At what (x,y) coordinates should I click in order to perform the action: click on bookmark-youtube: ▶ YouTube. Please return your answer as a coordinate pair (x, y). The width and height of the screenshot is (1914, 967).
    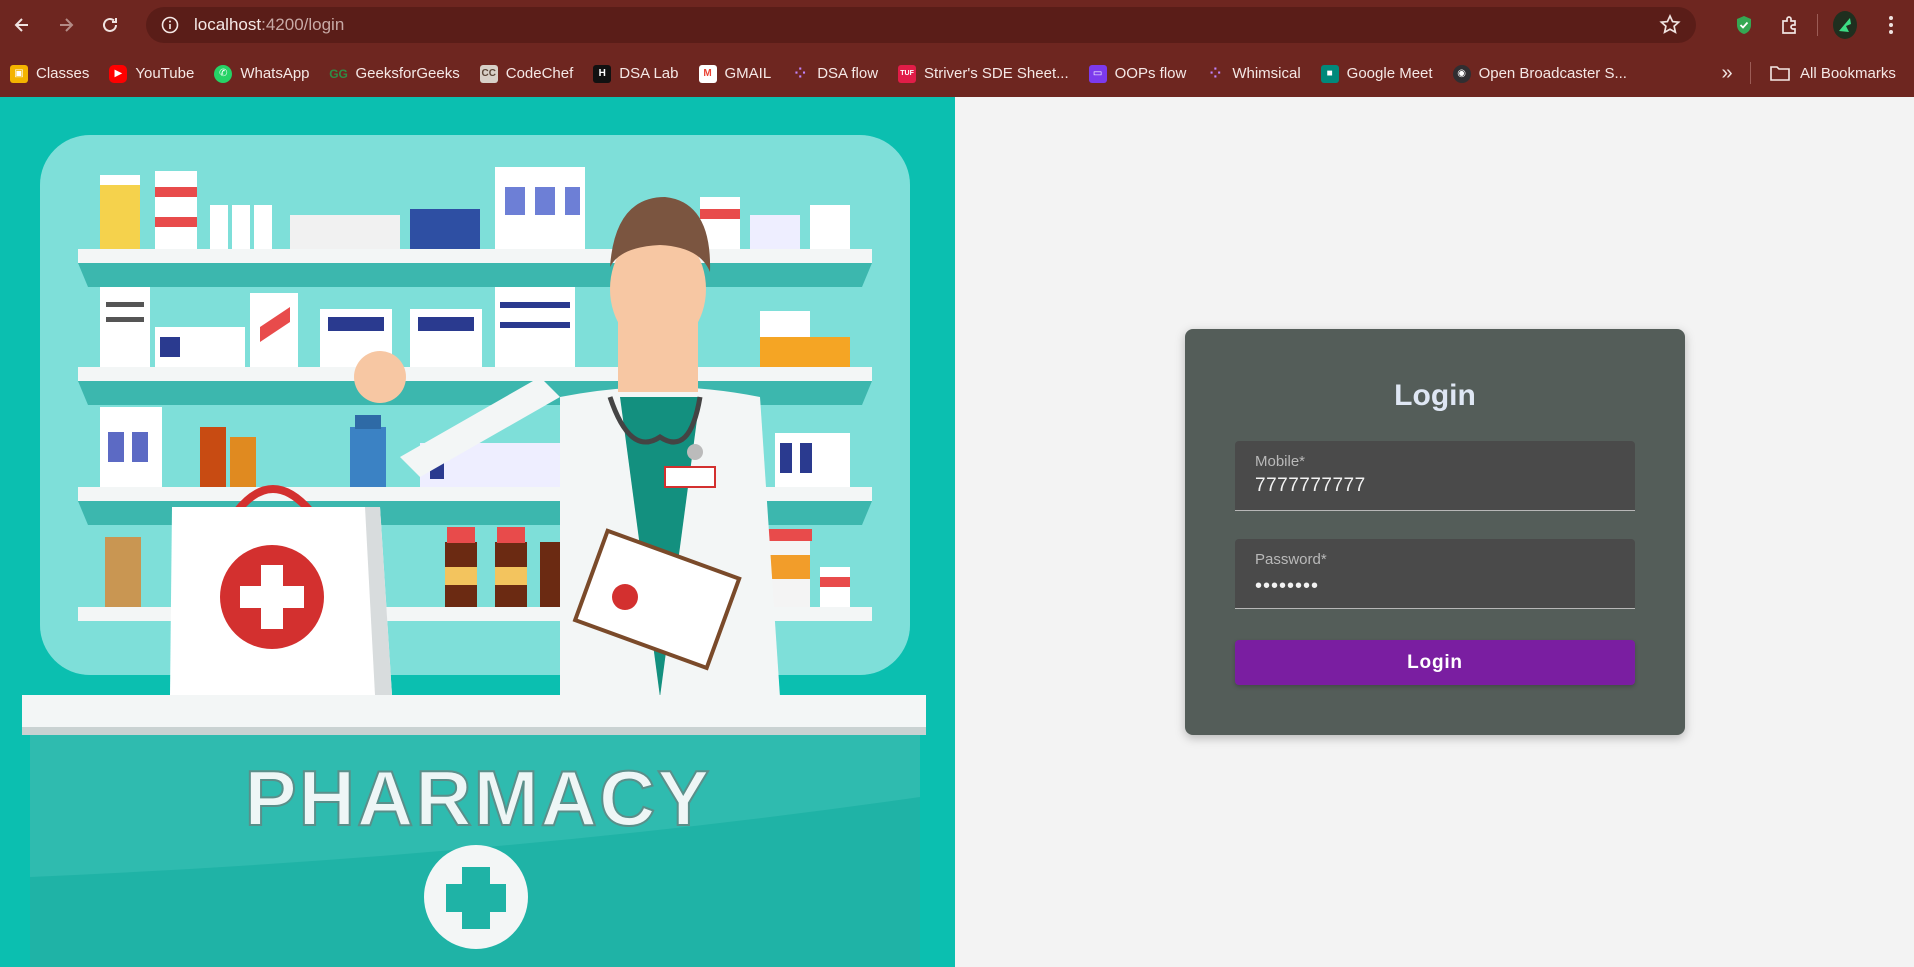
    Looking at the image, I should click on (156, 74).